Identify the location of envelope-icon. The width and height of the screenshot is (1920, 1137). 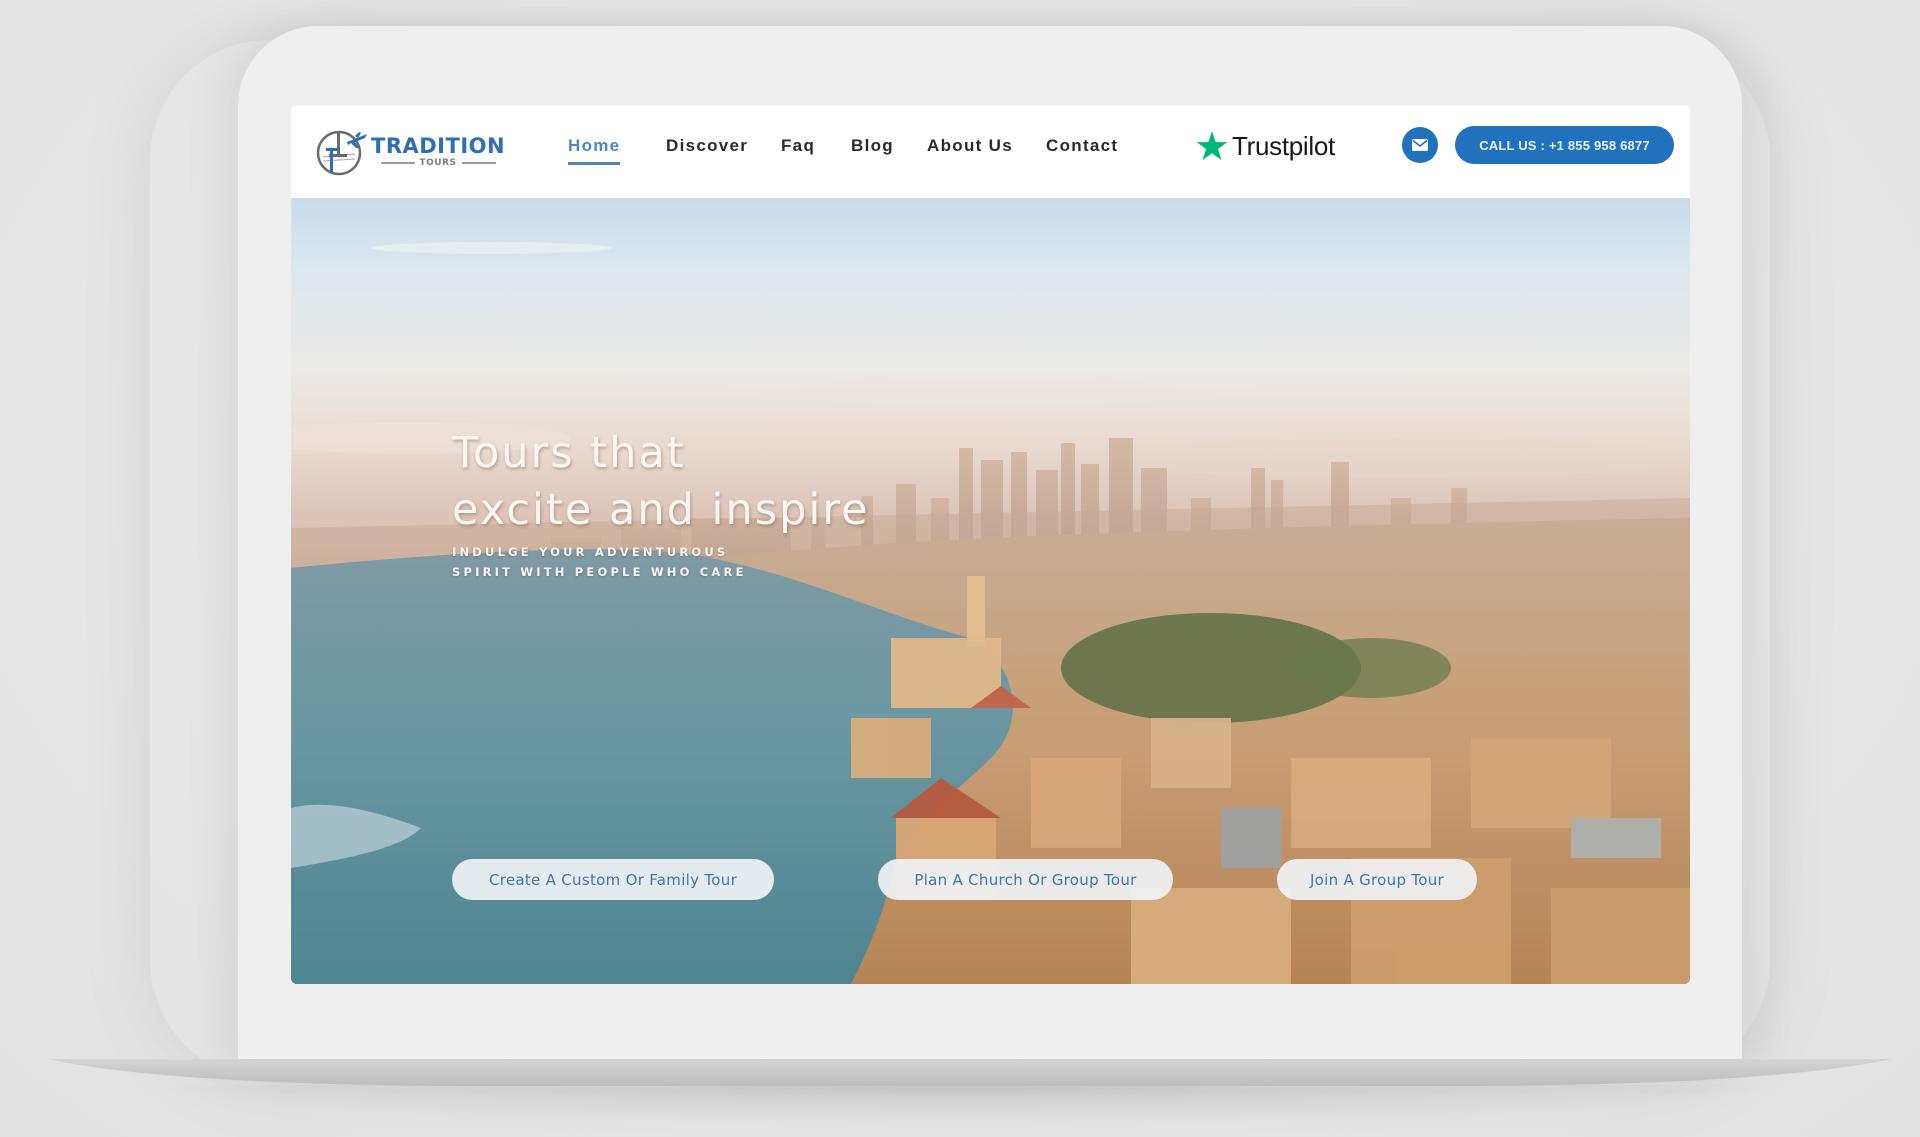
(1420, 145).